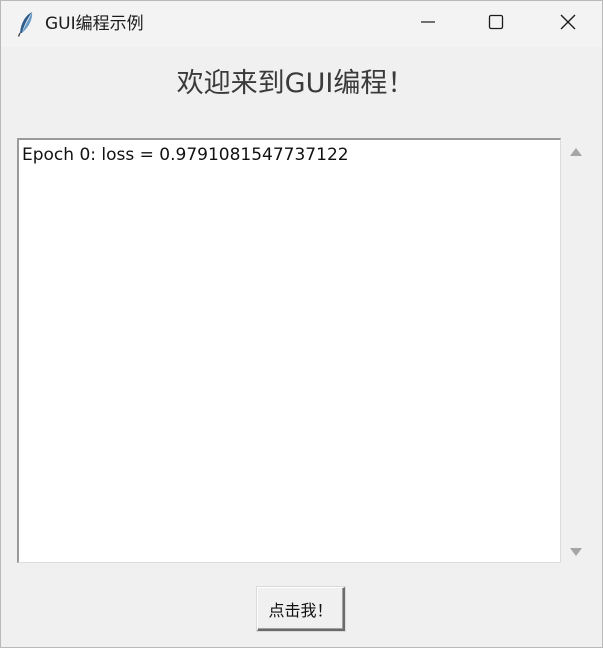  I want to click on click-me-button: 点击我！, so click(301, 609).